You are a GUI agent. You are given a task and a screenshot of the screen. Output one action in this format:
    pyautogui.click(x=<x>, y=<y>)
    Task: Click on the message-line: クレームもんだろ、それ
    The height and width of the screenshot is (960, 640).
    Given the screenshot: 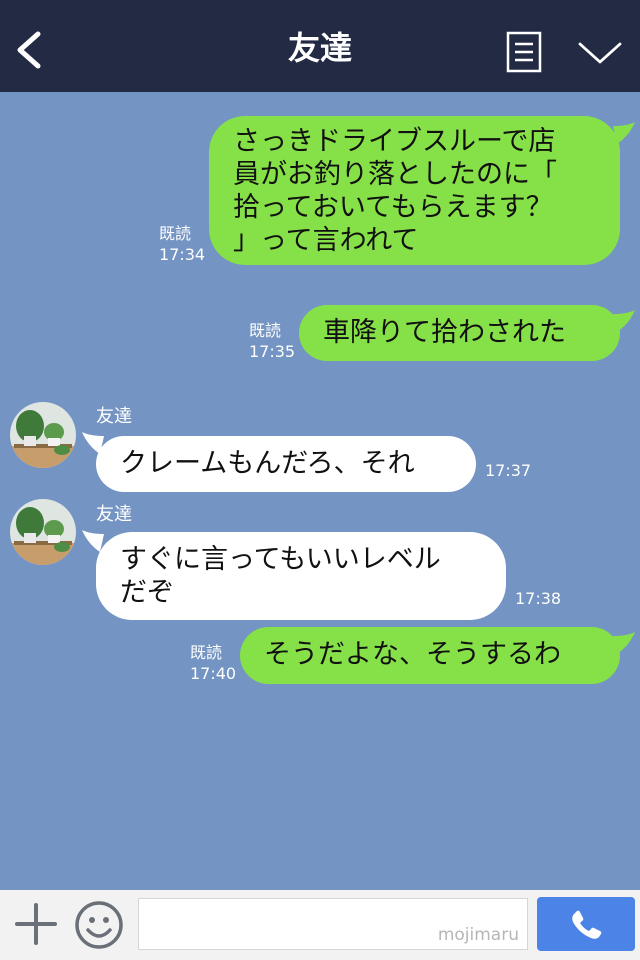 What is the action you would take?
    pyautogui.click(x=267, y=463)
    